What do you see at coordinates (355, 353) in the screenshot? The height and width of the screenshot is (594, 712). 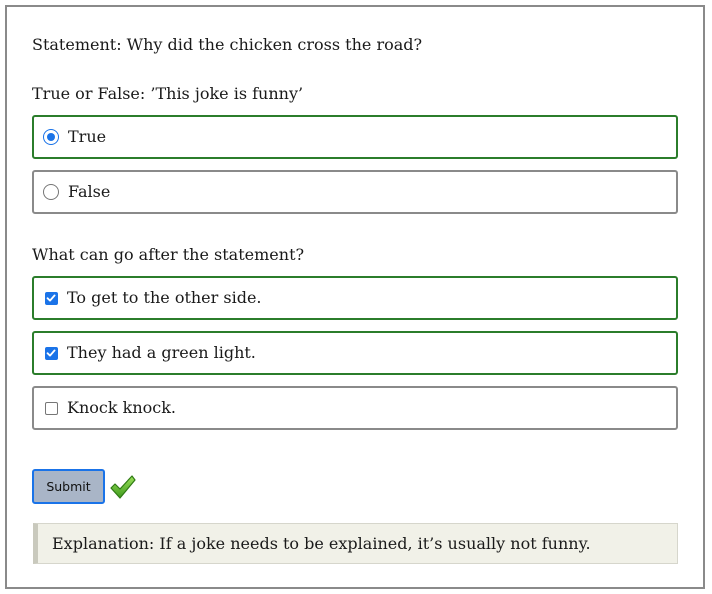 I see `option-green-light: They had a green light.` at bounding box center [355, 353].